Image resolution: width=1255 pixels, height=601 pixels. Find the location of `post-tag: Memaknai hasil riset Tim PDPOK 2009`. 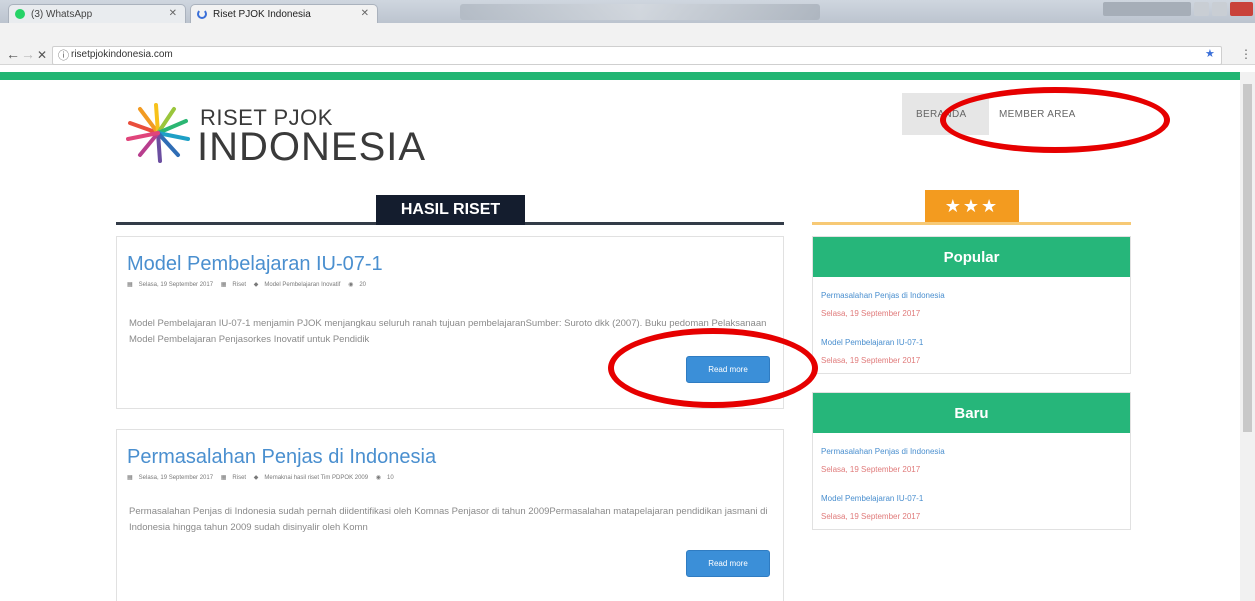

post-tag: Memaknai hasil riset Tim PDPOK 2009 is located at coordinates (316, 478).